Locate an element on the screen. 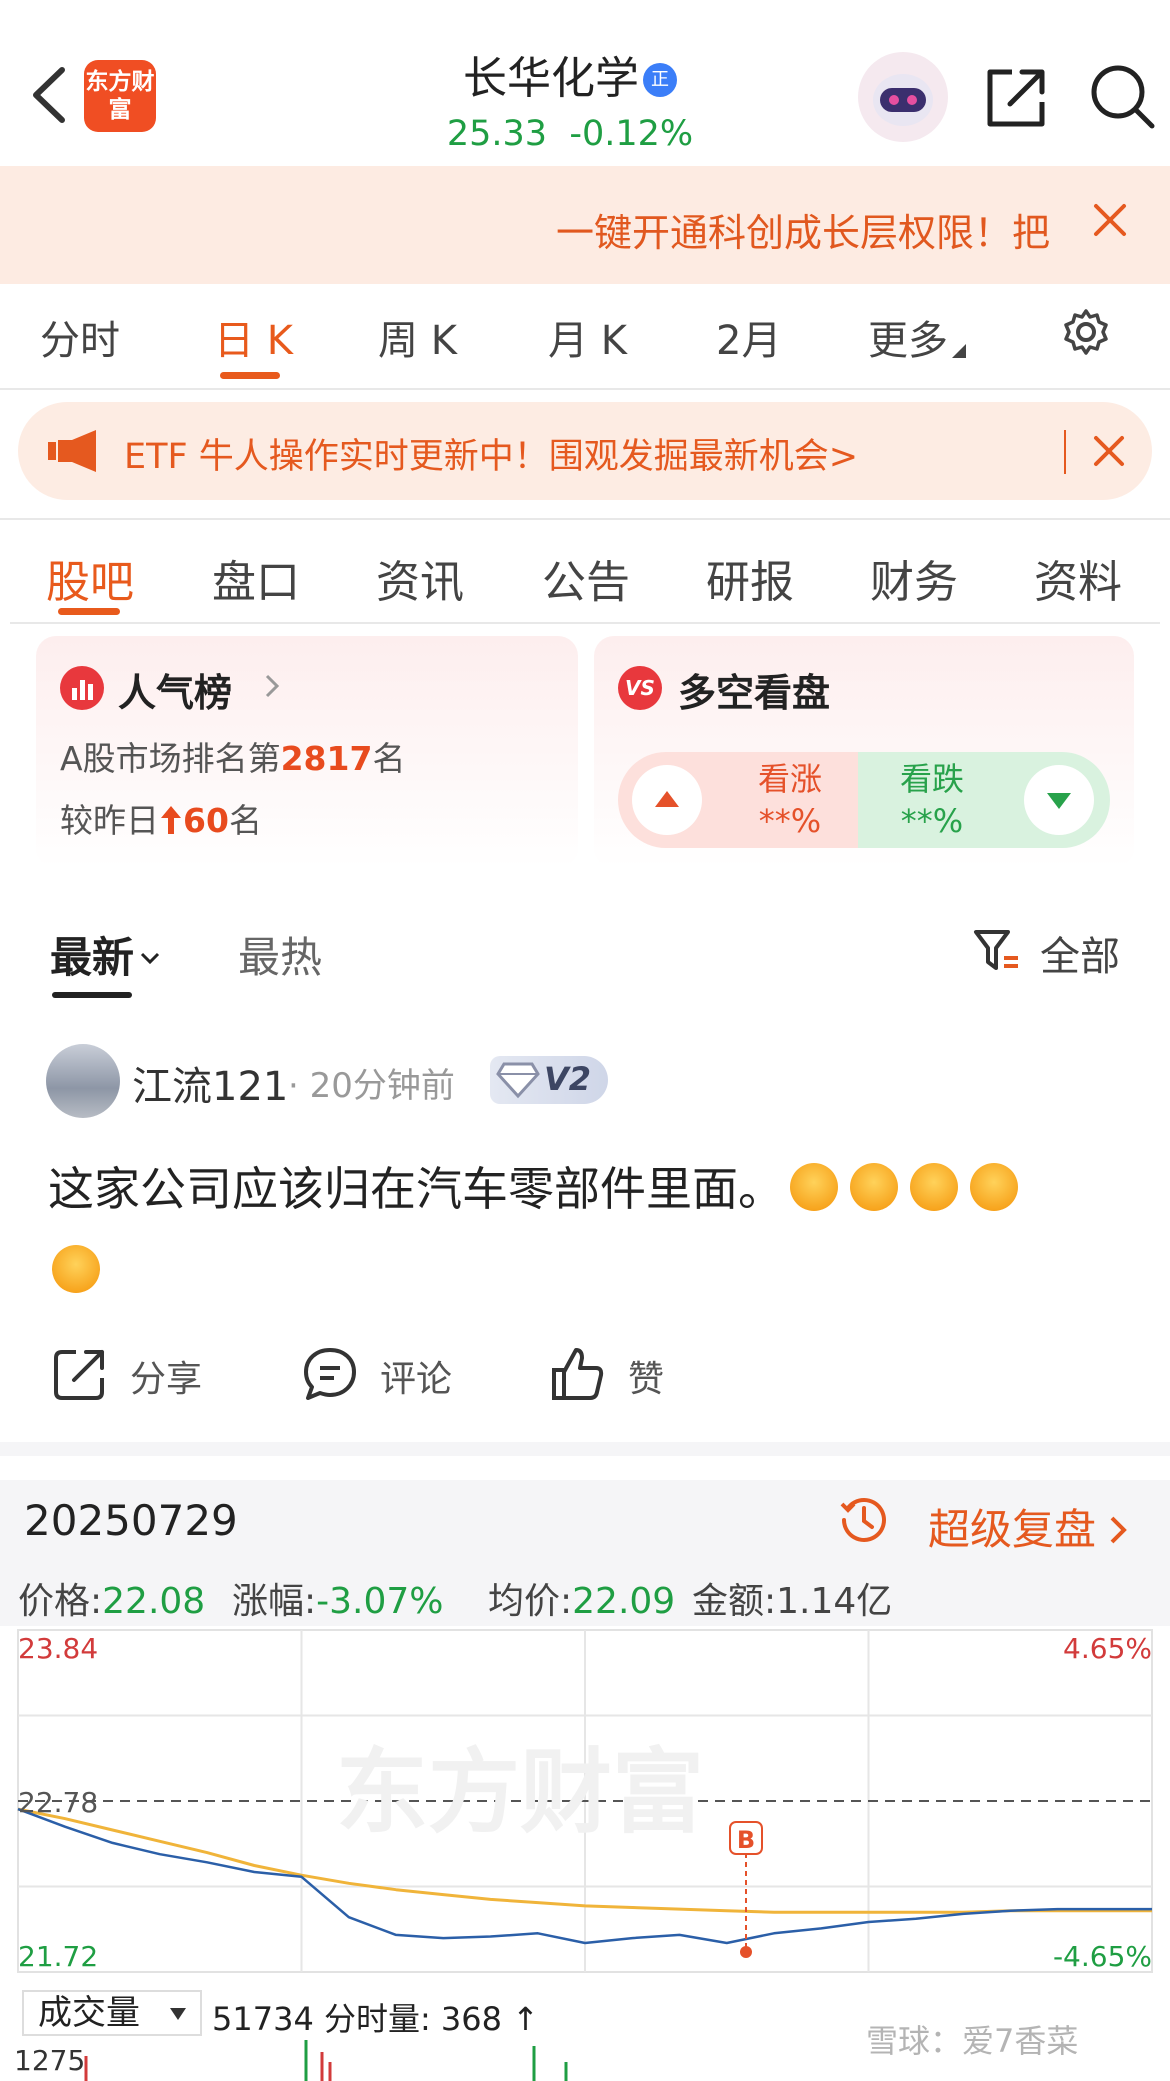 The height and width of the screenshot is (2081, 1170). triangle-down-icon is located at coordinates (1059, 800).